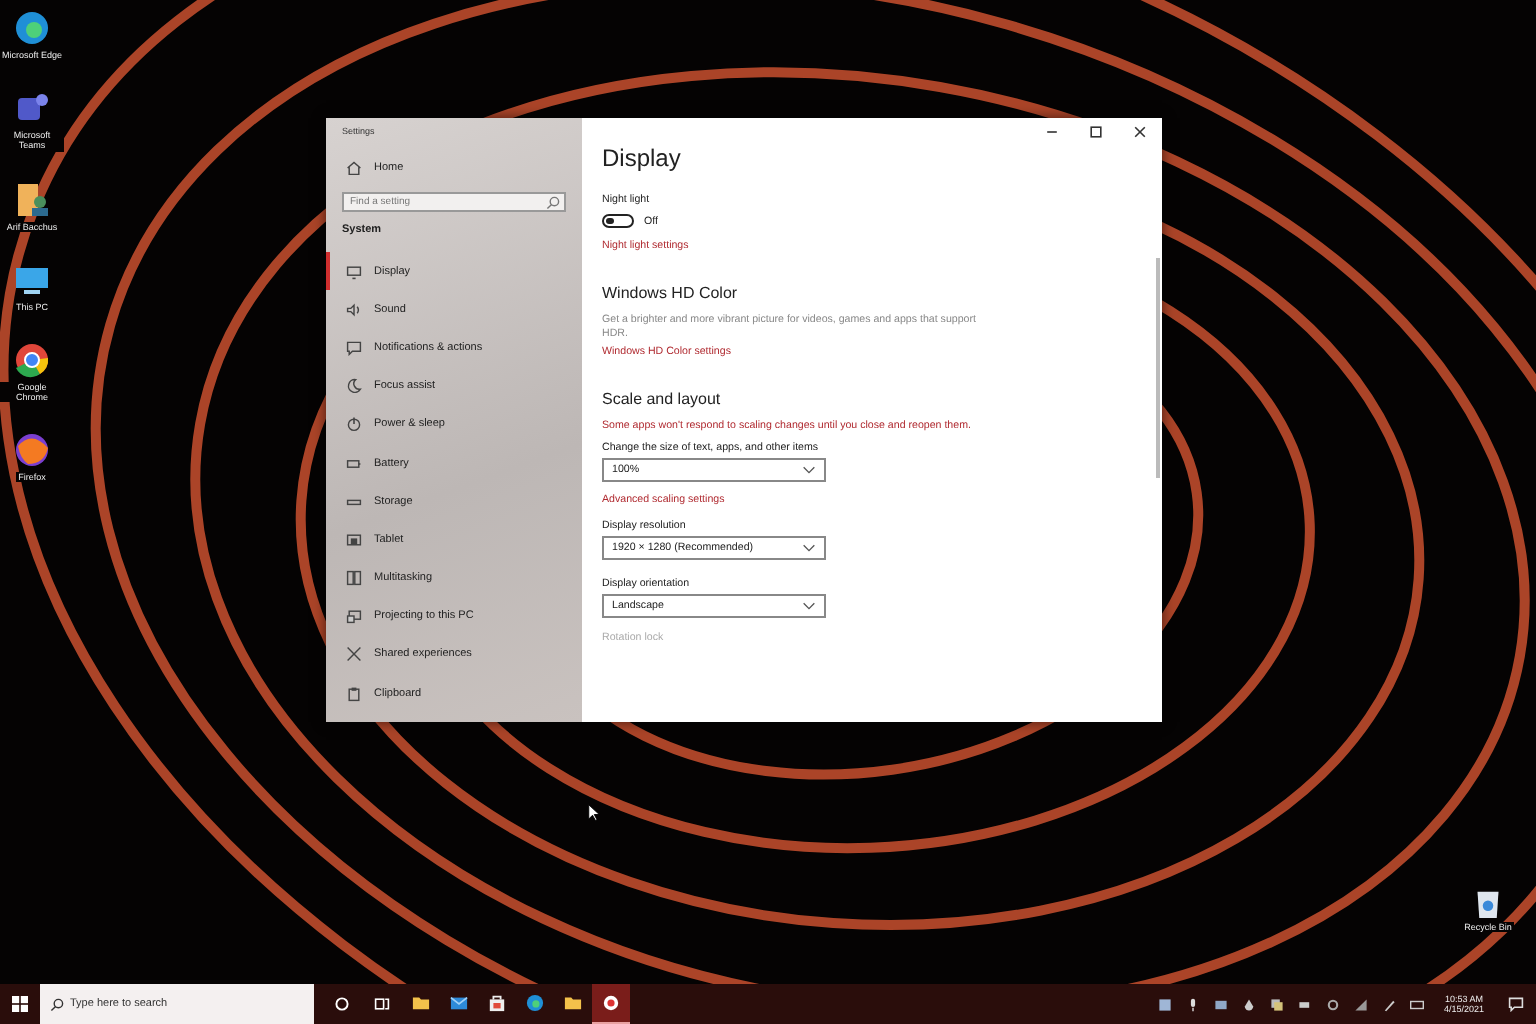 Image resolution: width=1536 pixels, height=1024 pixels. Describe the element at coordinates (1165, 1004) in the screenshot. I see `tray-square-icon` at that location.